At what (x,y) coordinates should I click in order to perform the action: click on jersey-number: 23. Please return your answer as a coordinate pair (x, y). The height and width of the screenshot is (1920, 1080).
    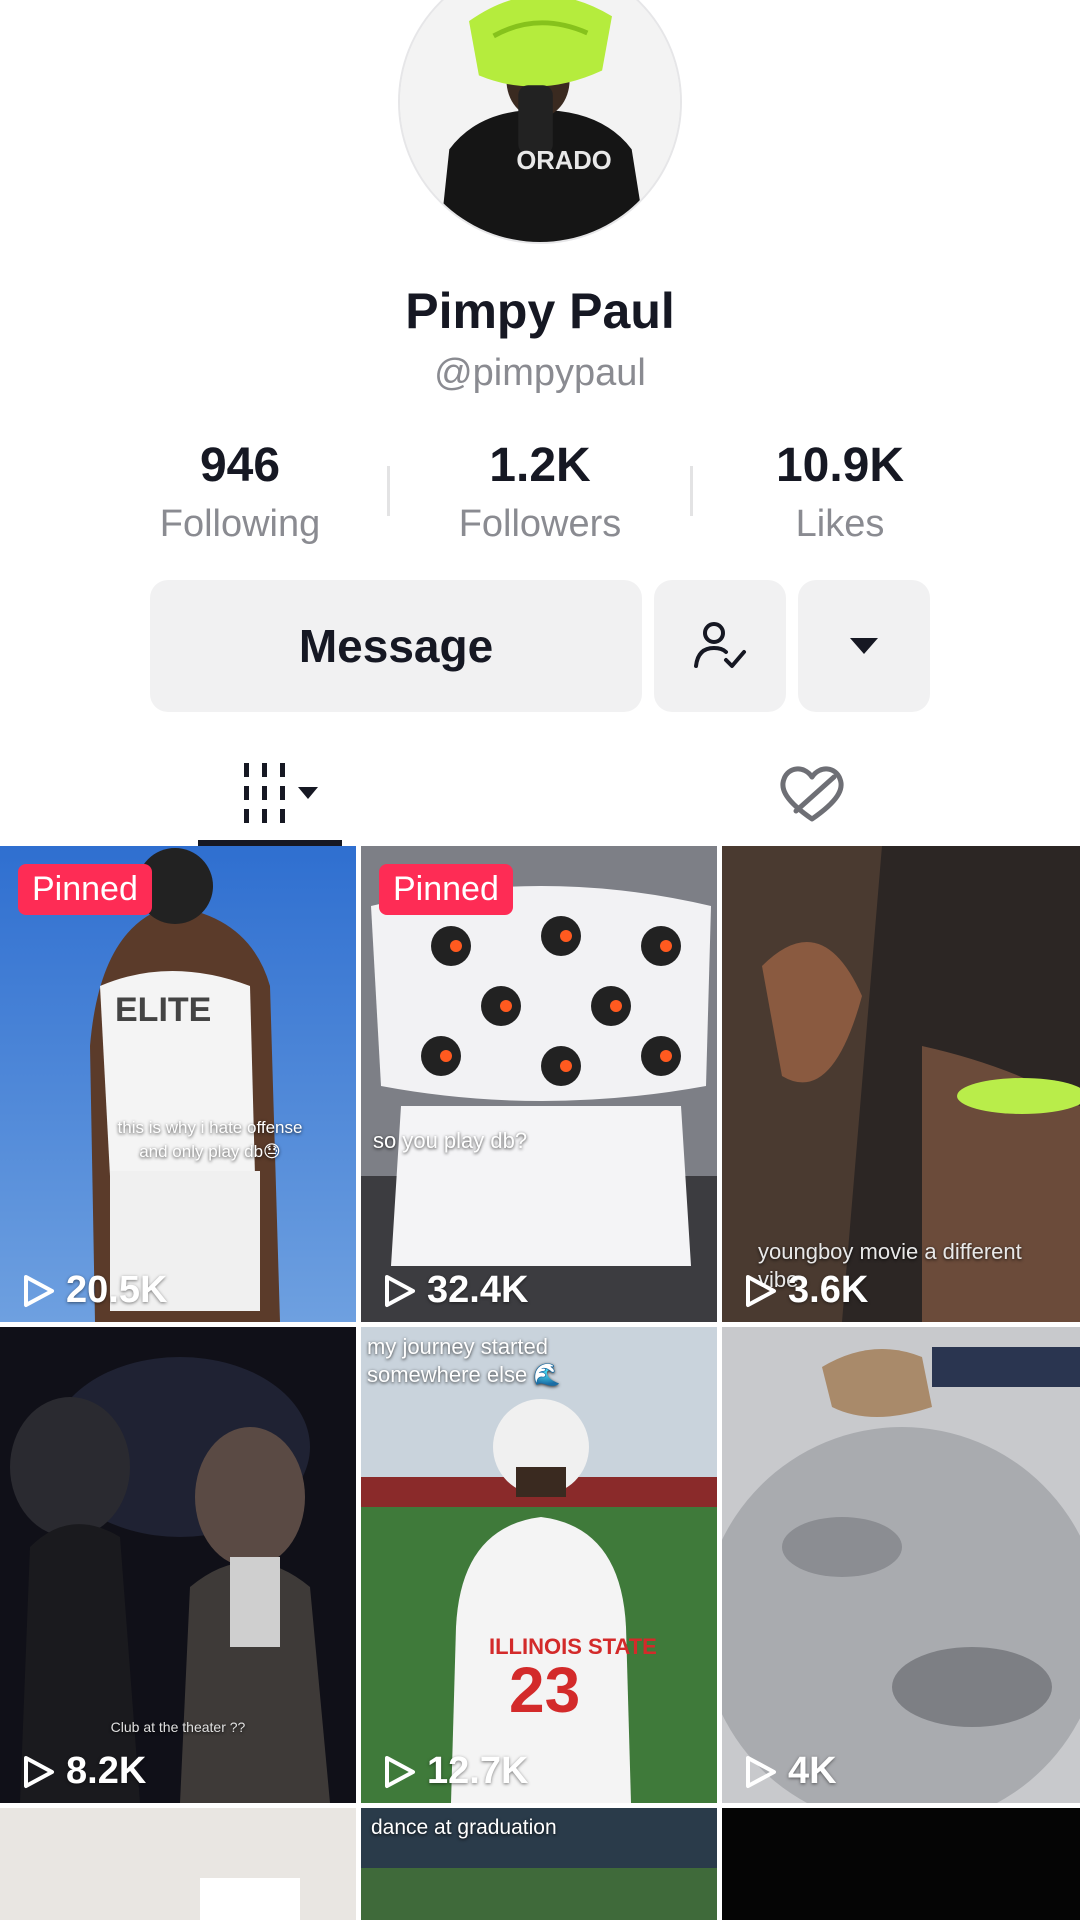
    Looking at the image, I should click on (544, 1690).